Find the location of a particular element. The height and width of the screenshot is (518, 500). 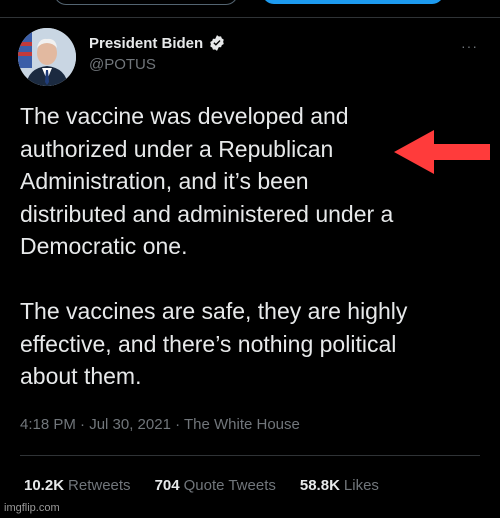

likes-stat: 58.8K Likes is located at coordinates (339, 485).